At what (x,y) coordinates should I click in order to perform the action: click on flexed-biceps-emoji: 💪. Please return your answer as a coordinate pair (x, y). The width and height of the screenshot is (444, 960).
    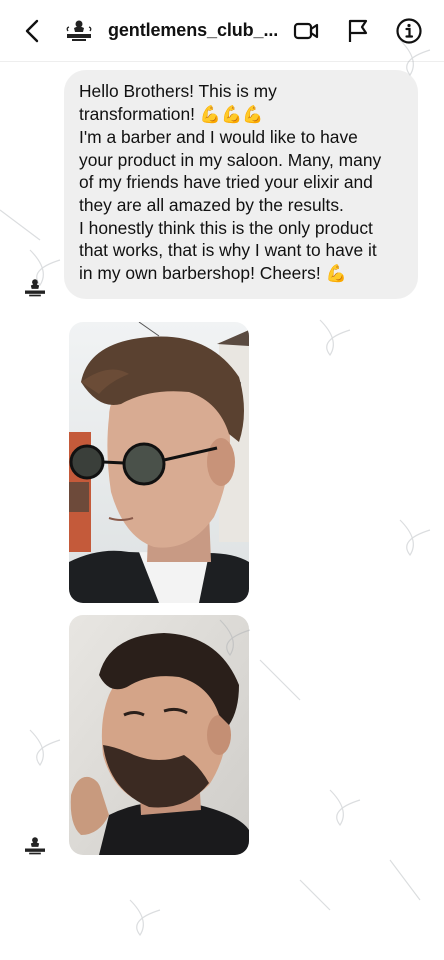
    Looking at the image, I should click on (336, 273).